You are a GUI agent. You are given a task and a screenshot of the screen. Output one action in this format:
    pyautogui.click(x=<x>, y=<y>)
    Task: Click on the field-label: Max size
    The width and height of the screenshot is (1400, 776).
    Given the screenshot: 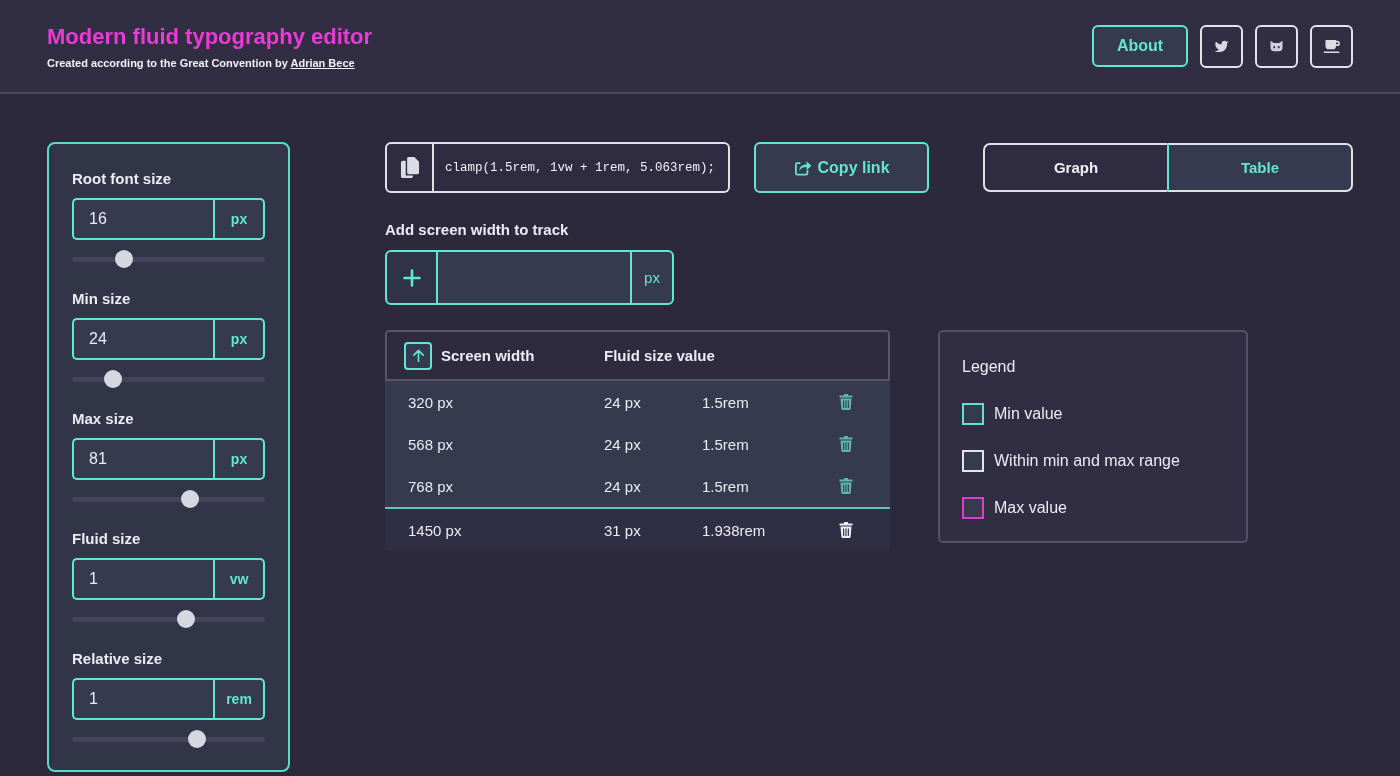 What is the action you would take?
    pyautogui.click(x=103, y=419)
    